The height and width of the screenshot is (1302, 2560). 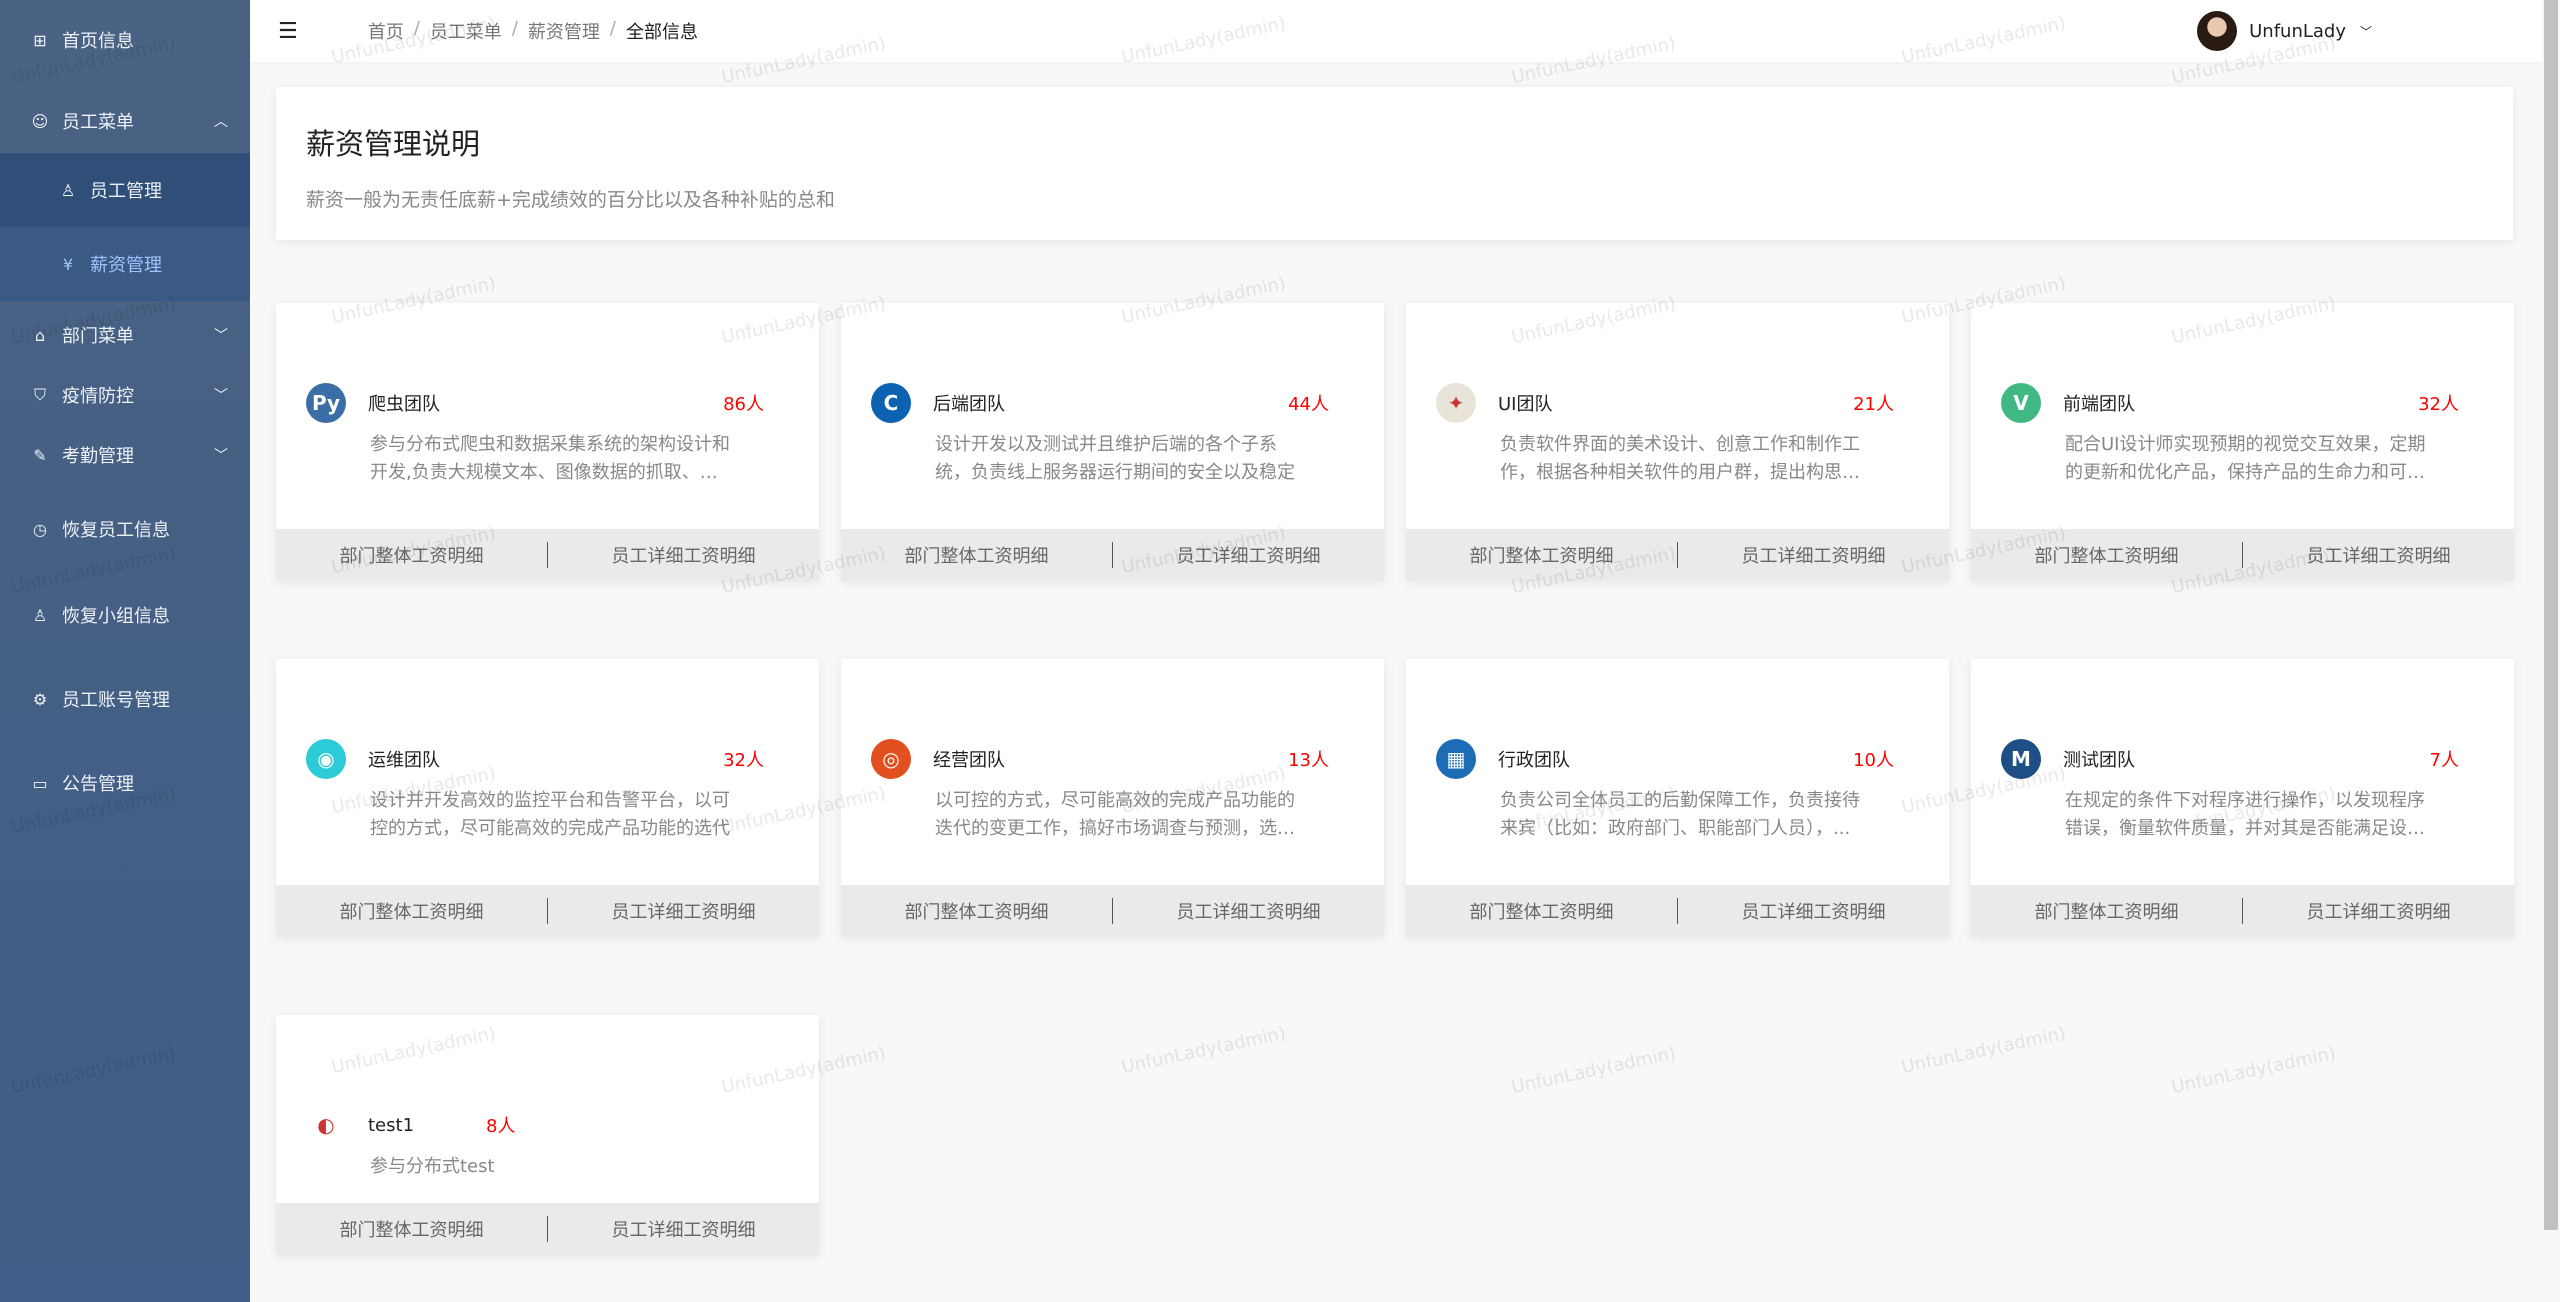 What do you see at coordinates (40, 121) in the screenshot?
I see `users-icon: ☺` at bounding box center [40, 121].